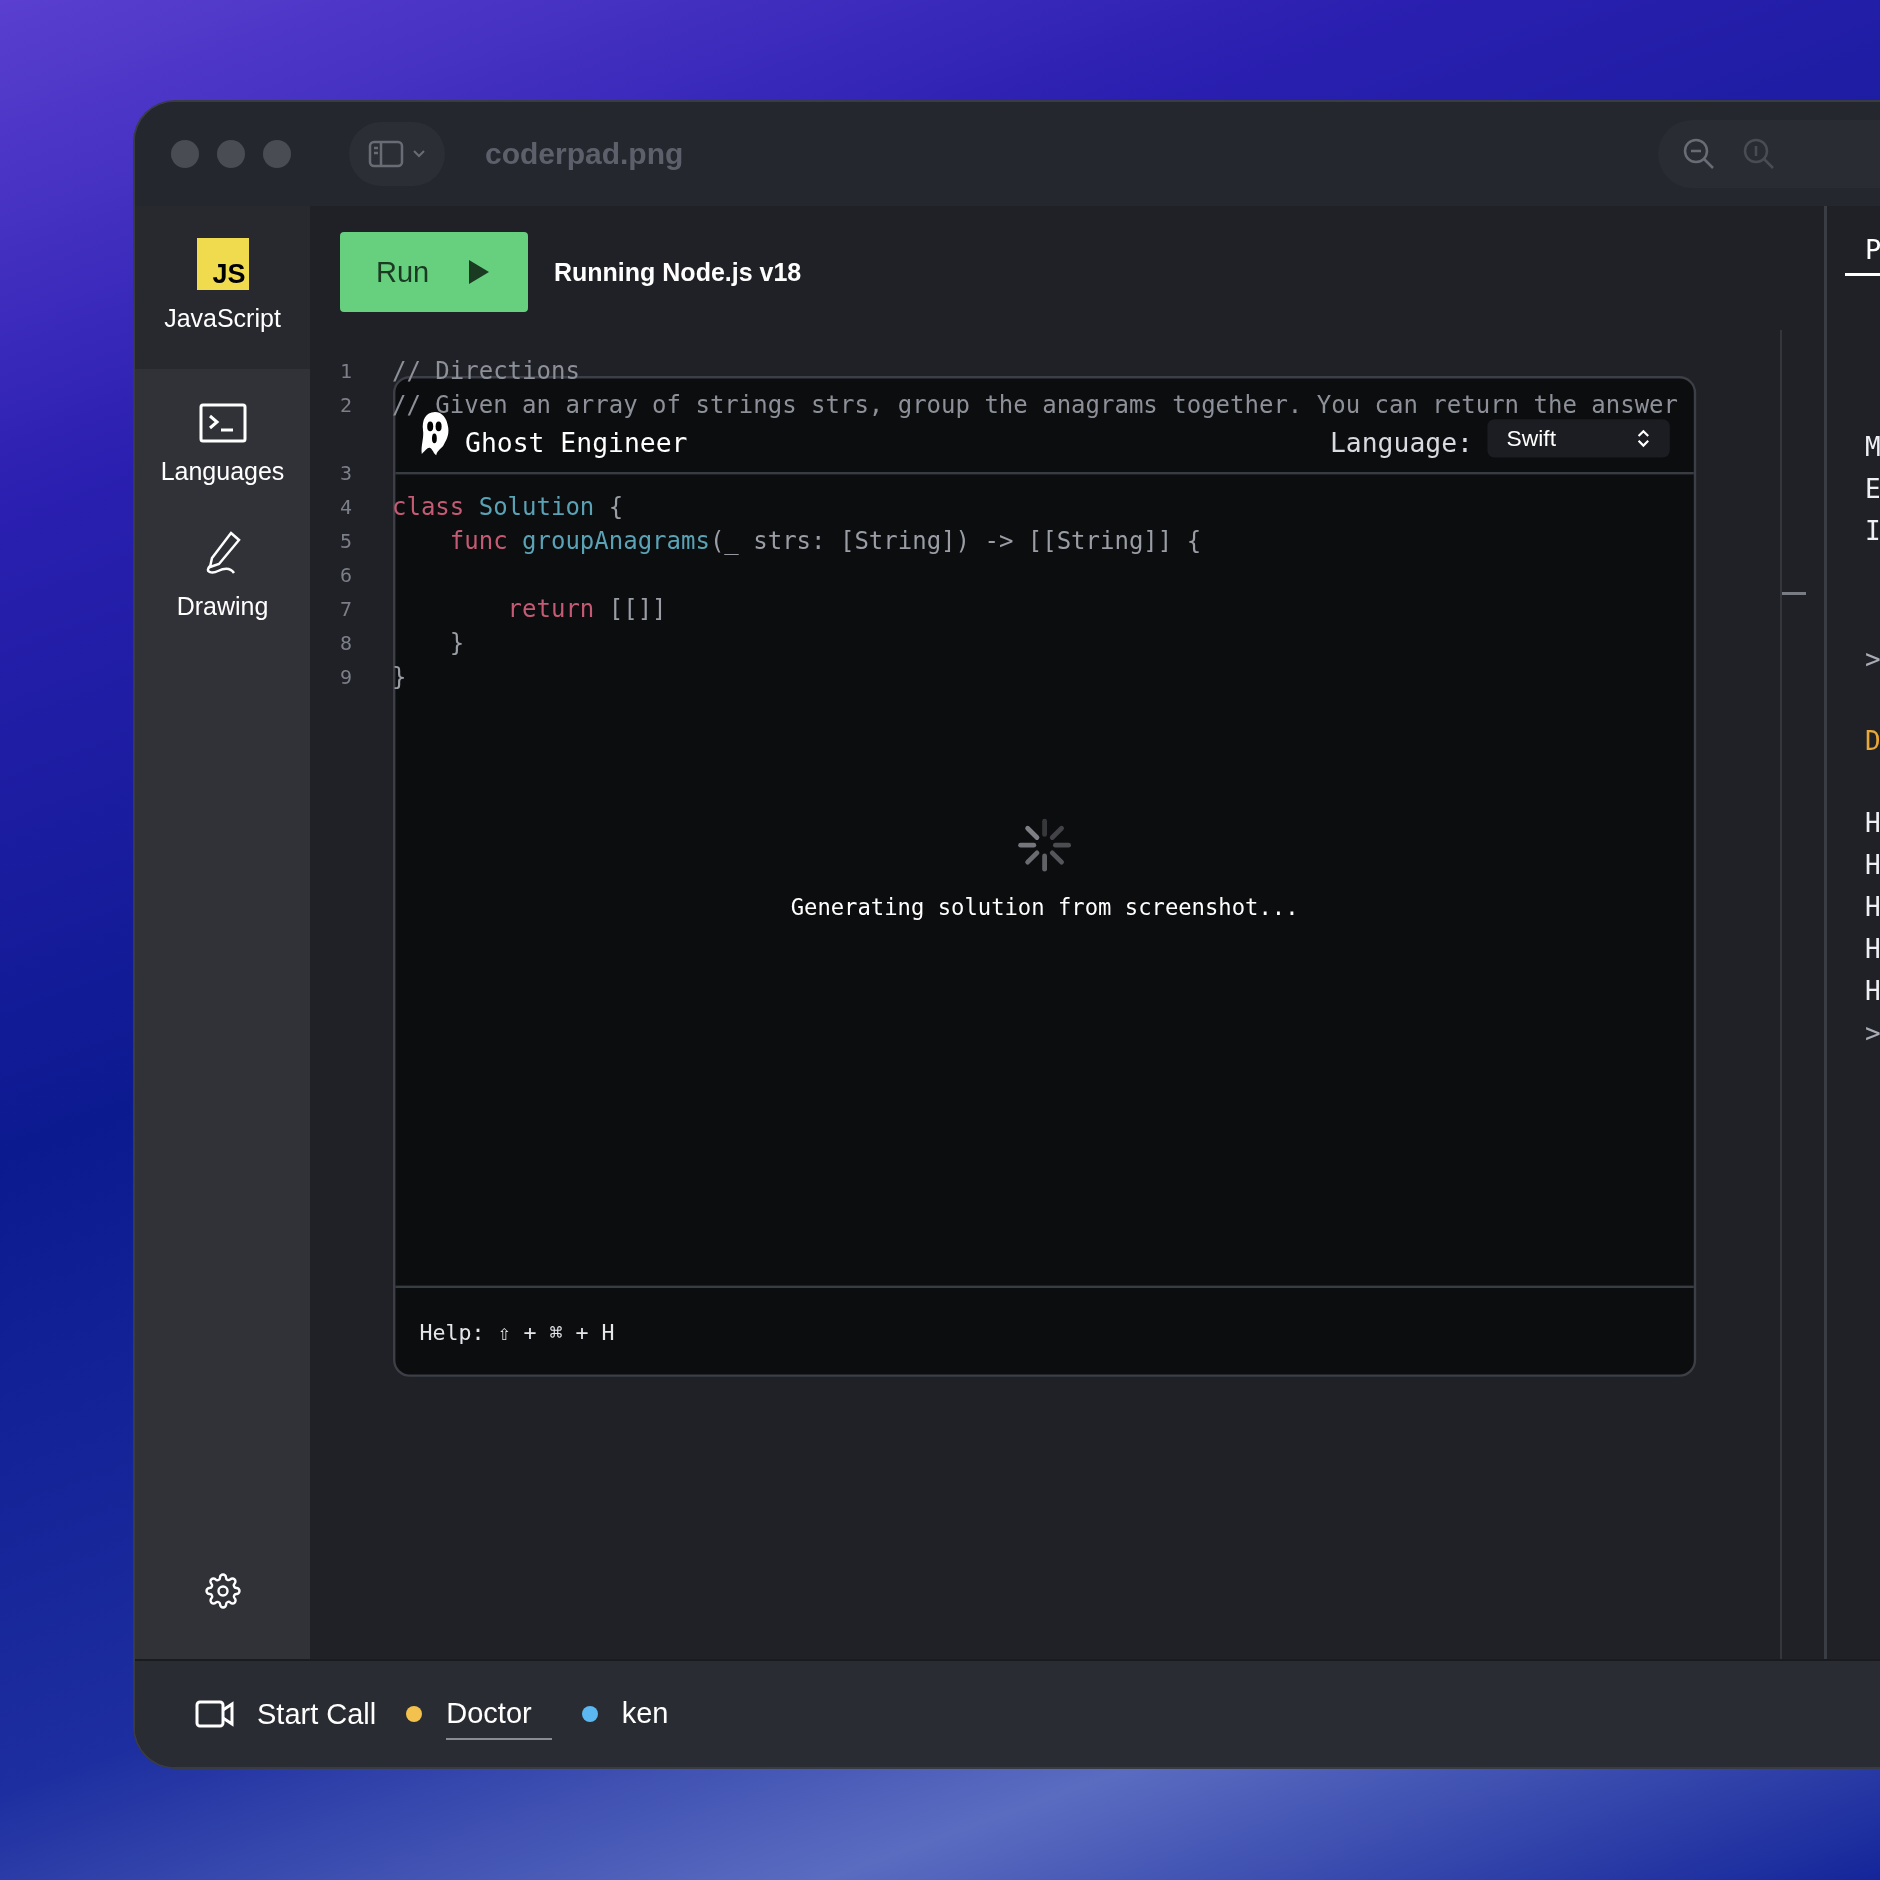 The image size is (1880, 1880). I want to click on line-number: 4, so click(347, 507).